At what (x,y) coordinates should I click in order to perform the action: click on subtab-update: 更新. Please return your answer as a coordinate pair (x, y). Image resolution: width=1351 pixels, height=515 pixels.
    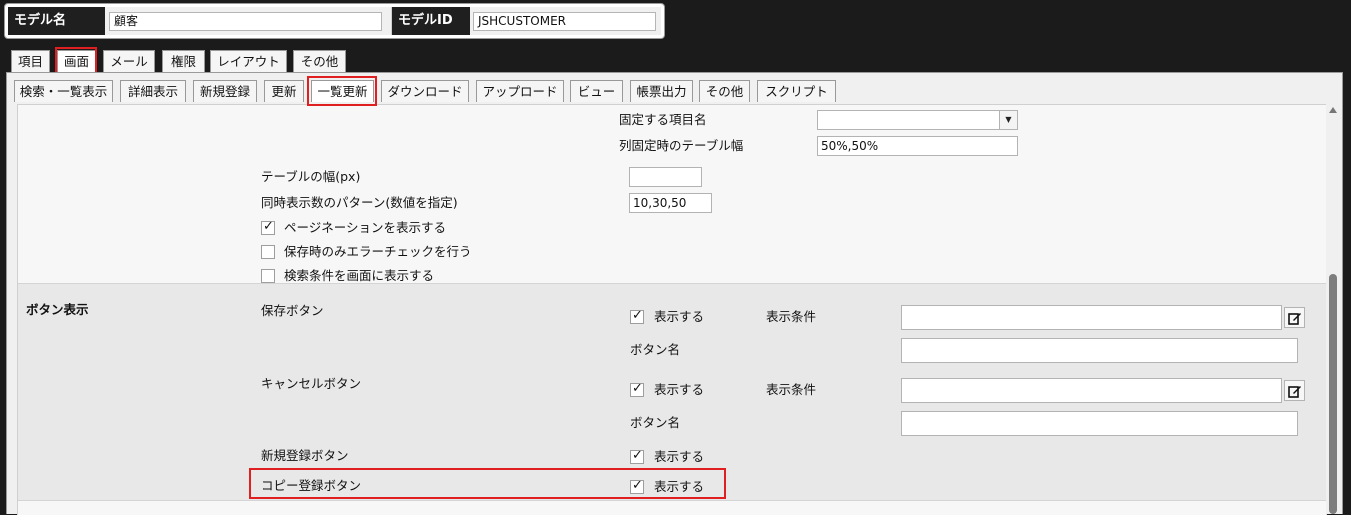
    Looking at the image, I should click on (284, 91).